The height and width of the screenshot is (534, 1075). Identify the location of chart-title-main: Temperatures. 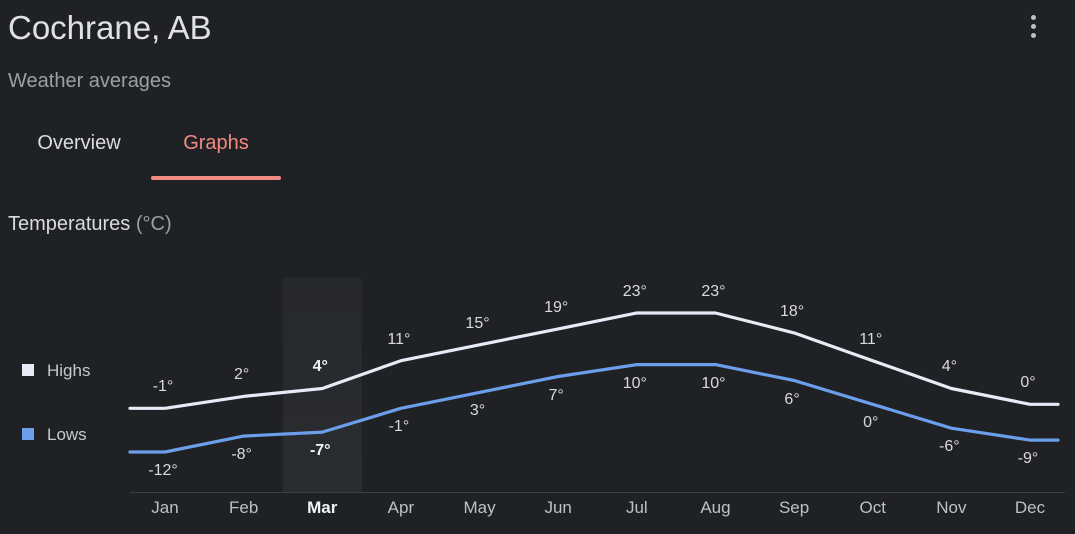
(72, 224).